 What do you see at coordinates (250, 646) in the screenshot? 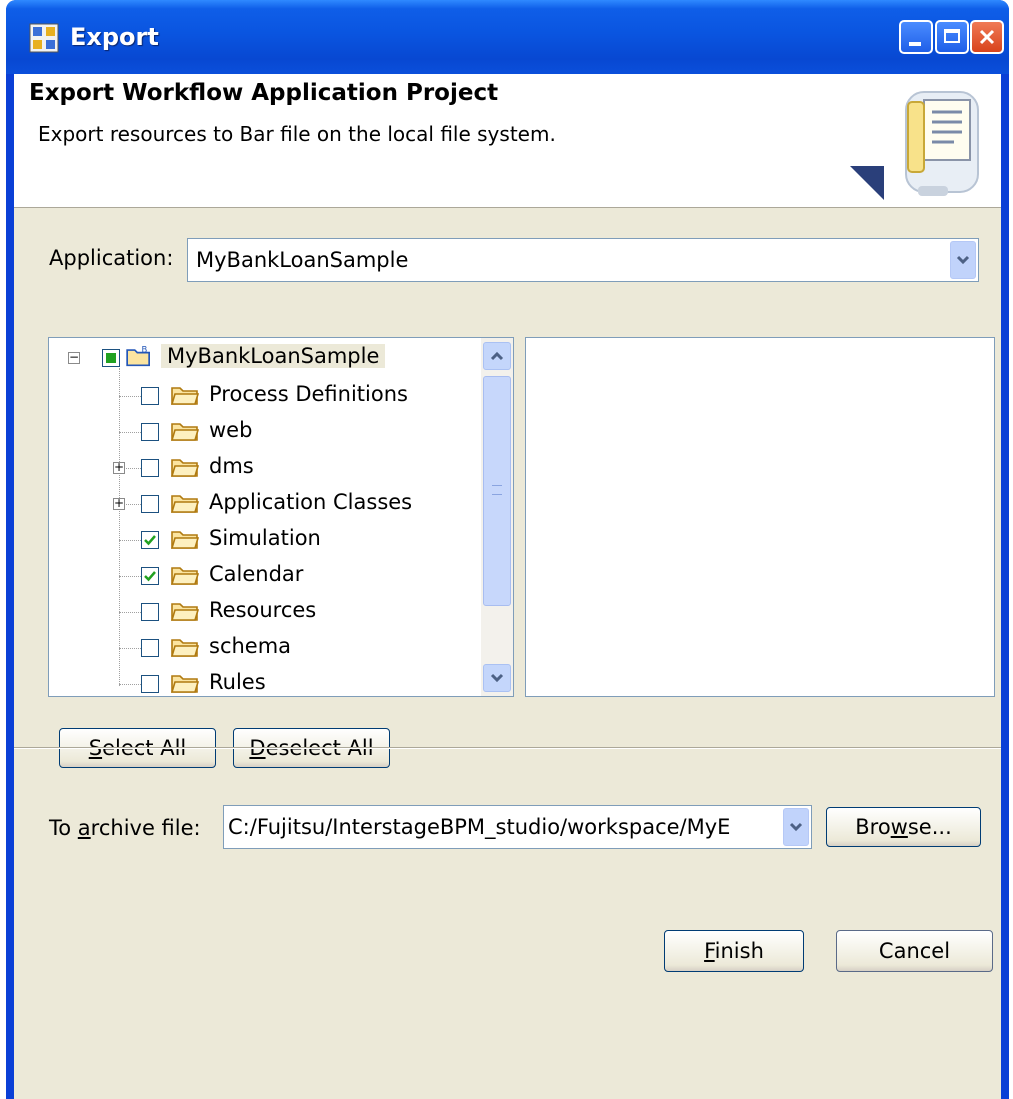
I see `tree-item-label: schema` at bounding box center [250, 646].